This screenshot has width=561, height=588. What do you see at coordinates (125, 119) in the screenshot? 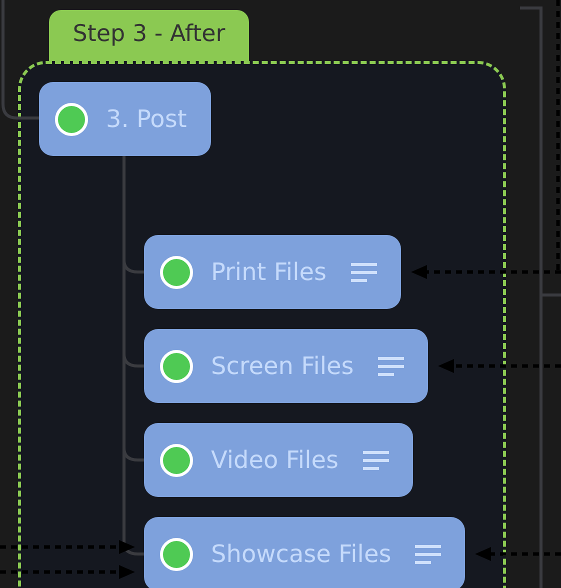
I see `flow-node: 3. Post` at bounding box center [125, 119].